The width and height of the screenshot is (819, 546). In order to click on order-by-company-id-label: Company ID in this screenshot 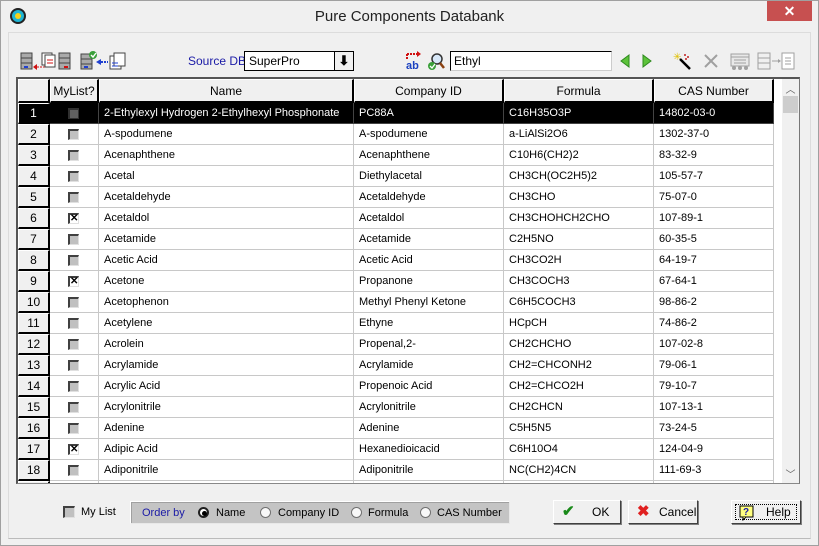, I will do `click(308, 513)`.